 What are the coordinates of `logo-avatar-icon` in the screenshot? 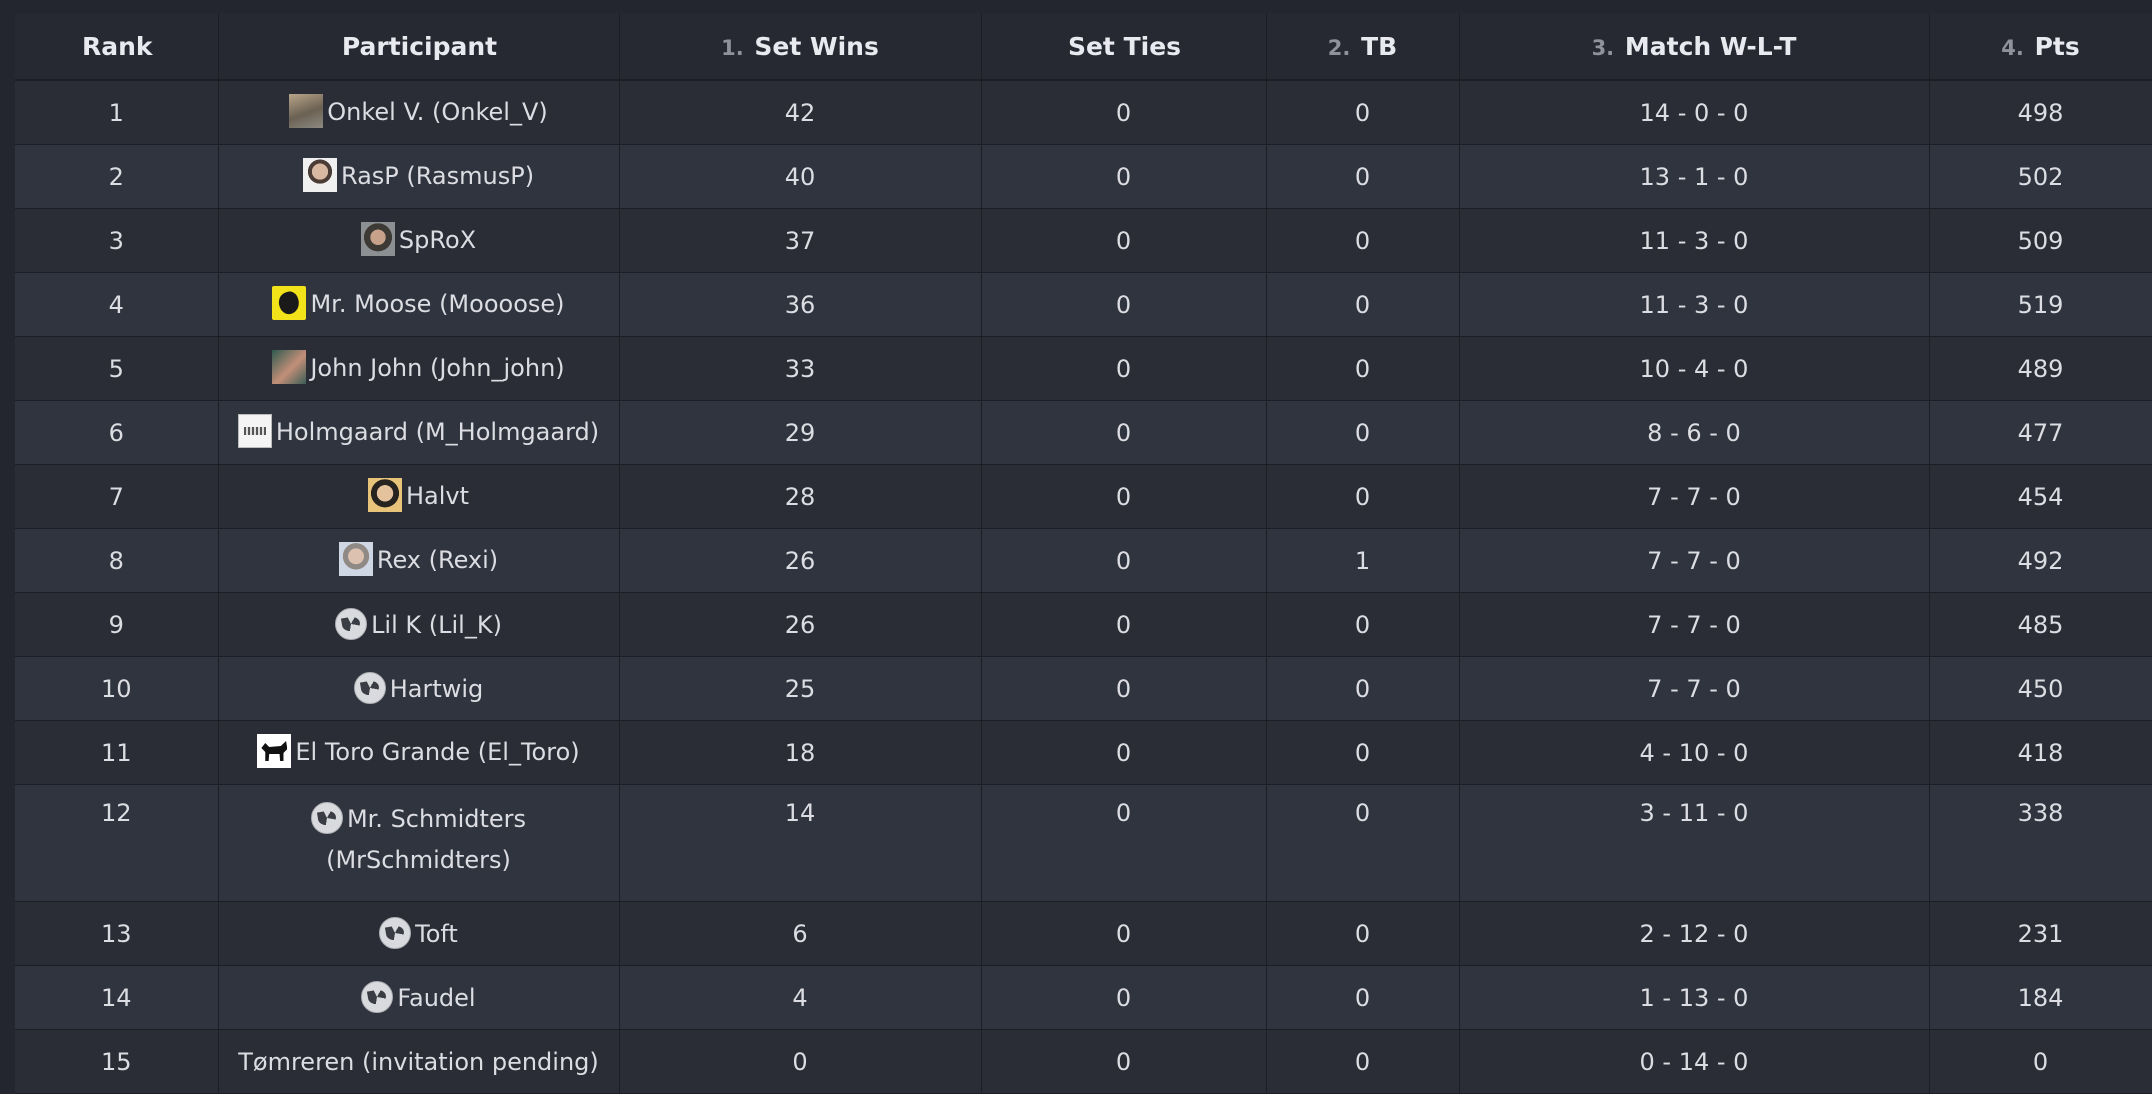 It's located at (254, 431).